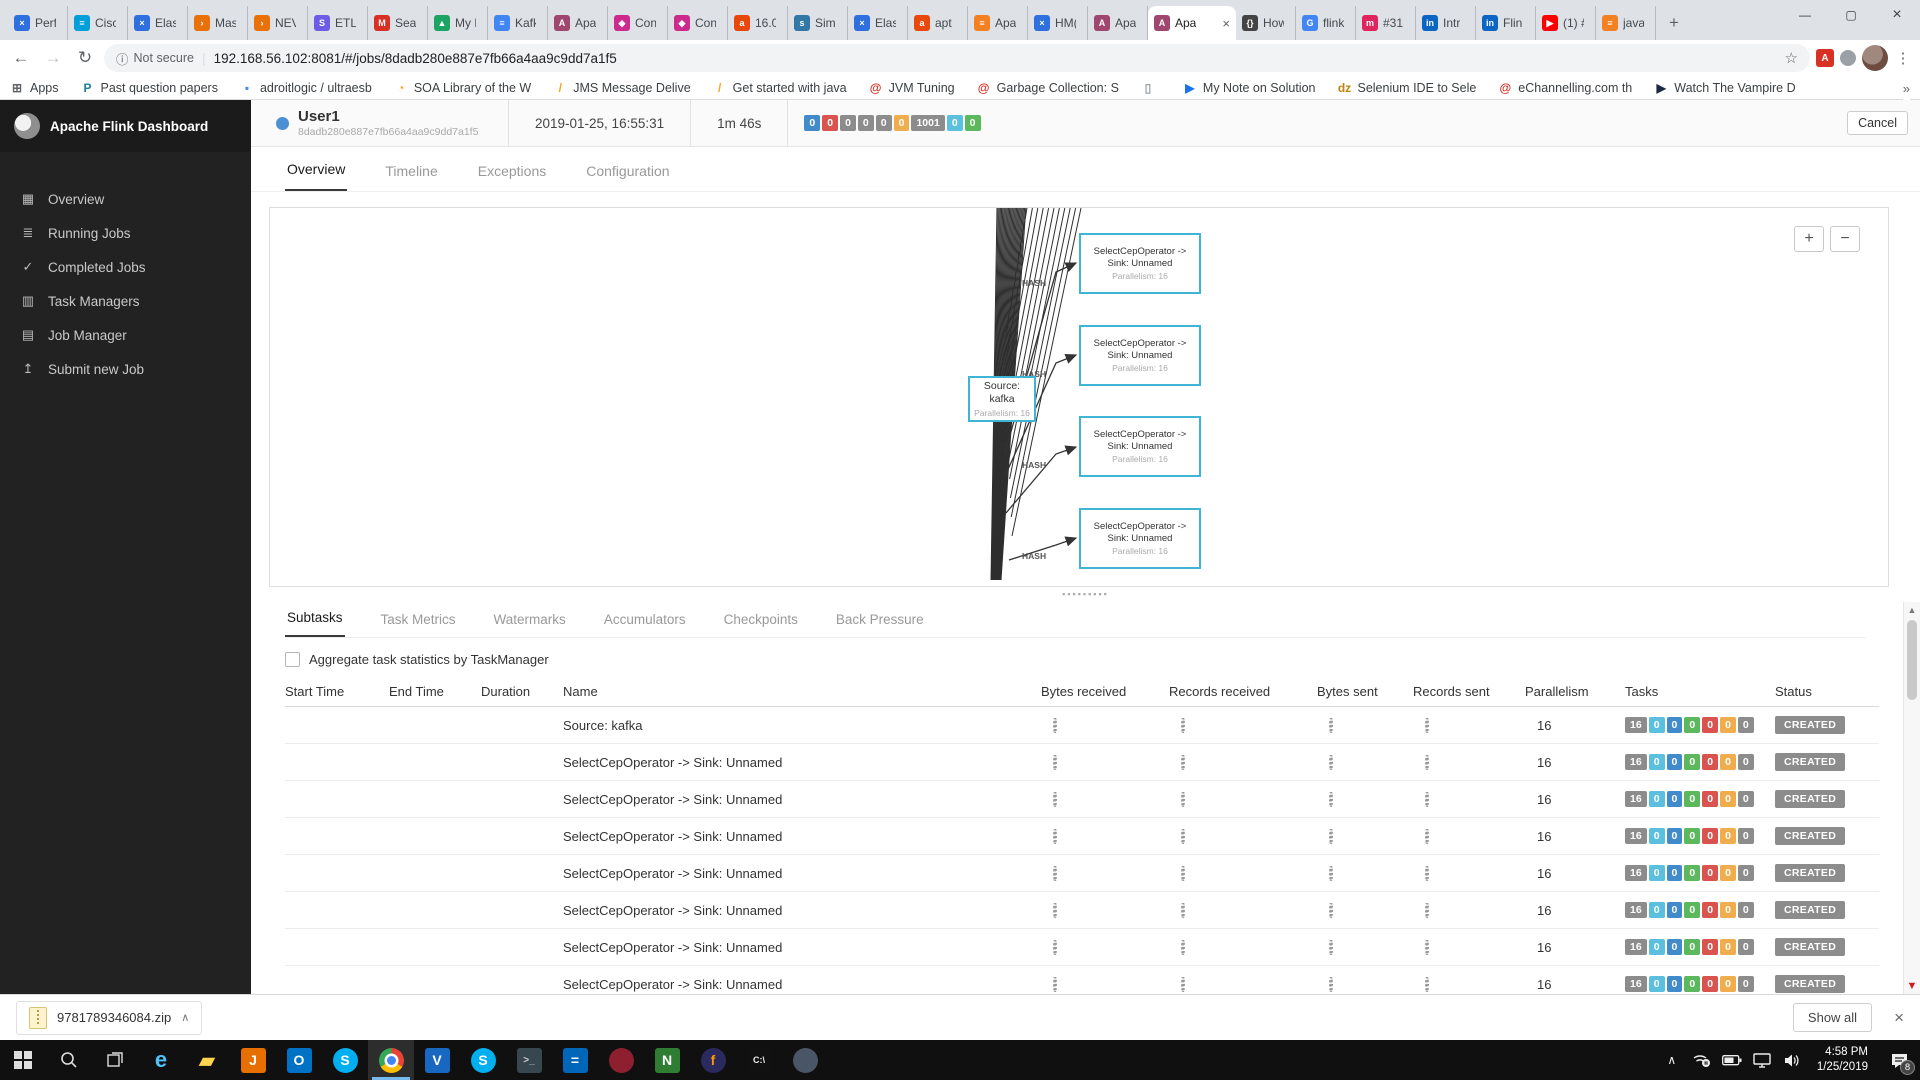  Describe the element at coordinates (437, 1060) in the screenshot. I see `taskbar-app-icon: V` at that location.